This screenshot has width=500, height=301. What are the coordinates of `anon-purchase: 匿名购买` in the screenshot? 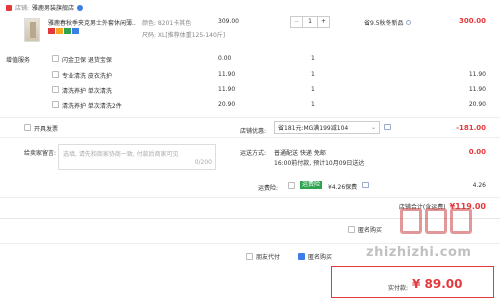 It's located at (365, 229).